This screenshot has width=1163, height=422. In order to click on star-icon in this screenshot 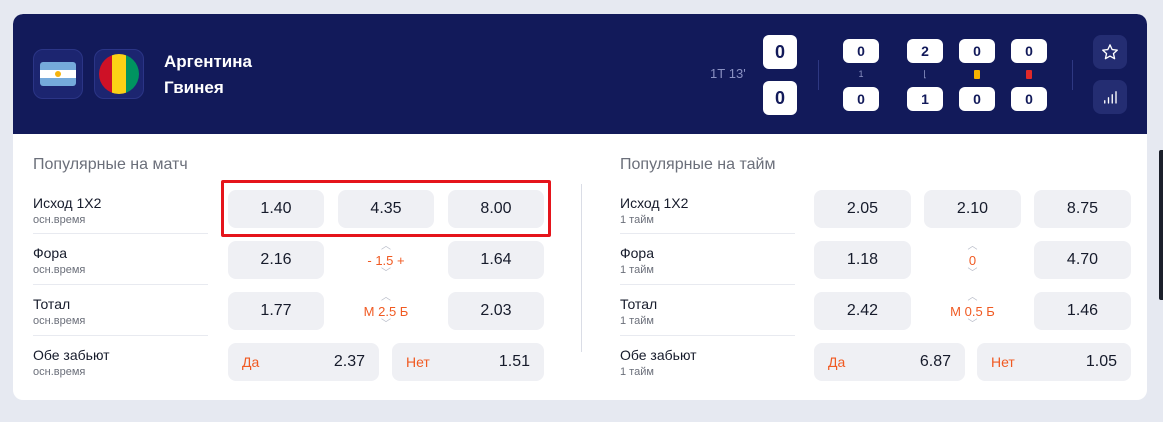, I will do `click(1110, 52)`.